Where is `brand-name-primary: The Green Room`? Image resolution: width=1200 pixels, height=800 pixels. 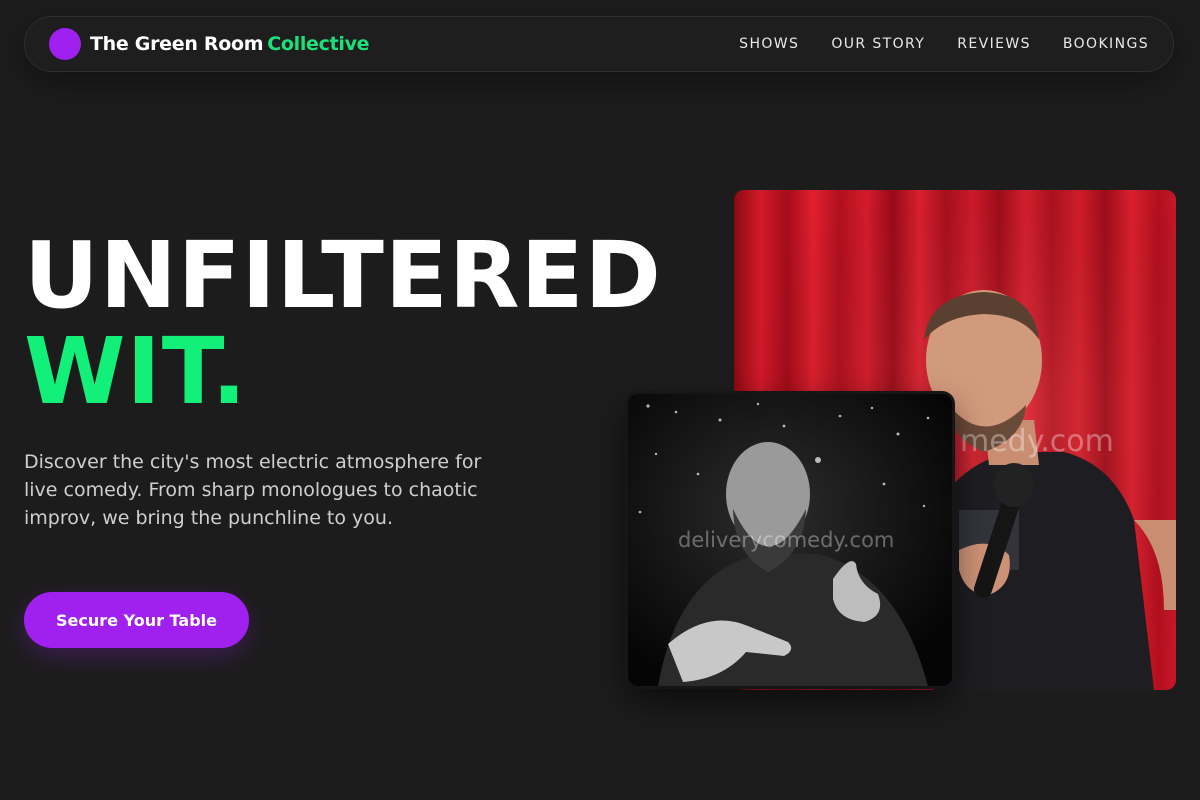
brand-name-primary: The Green Room is located at coordinates (177, 44).